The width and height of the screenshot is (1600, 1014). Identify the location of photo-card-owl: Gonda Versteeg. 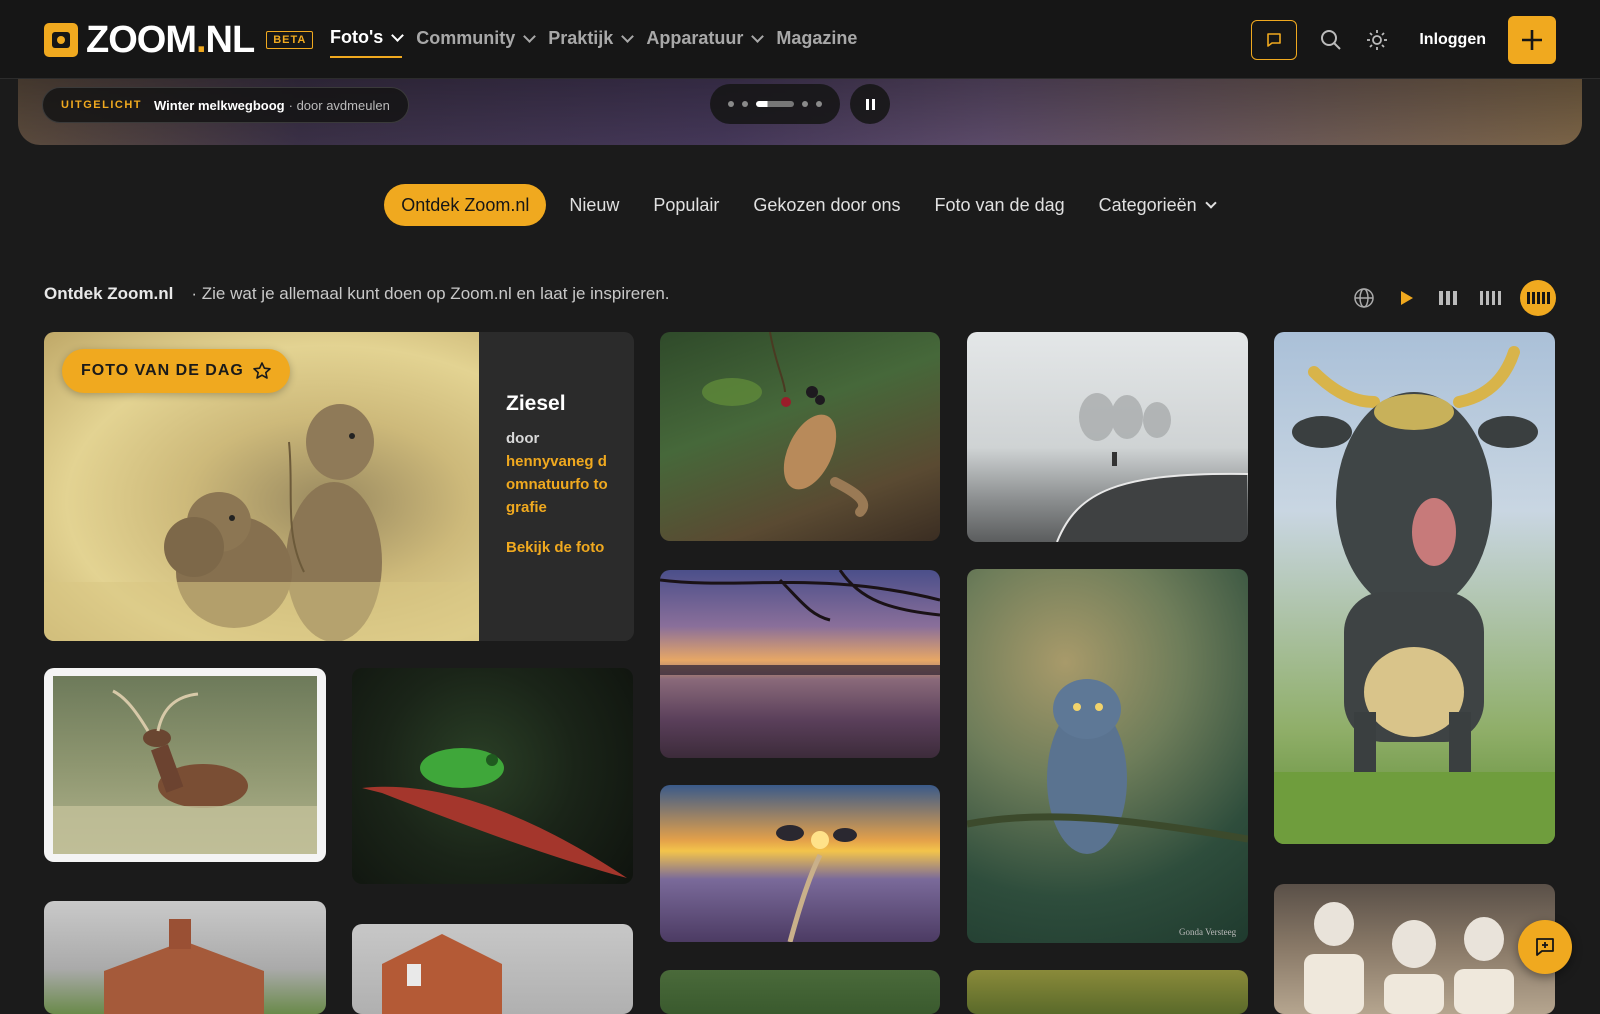
(1107, 756).